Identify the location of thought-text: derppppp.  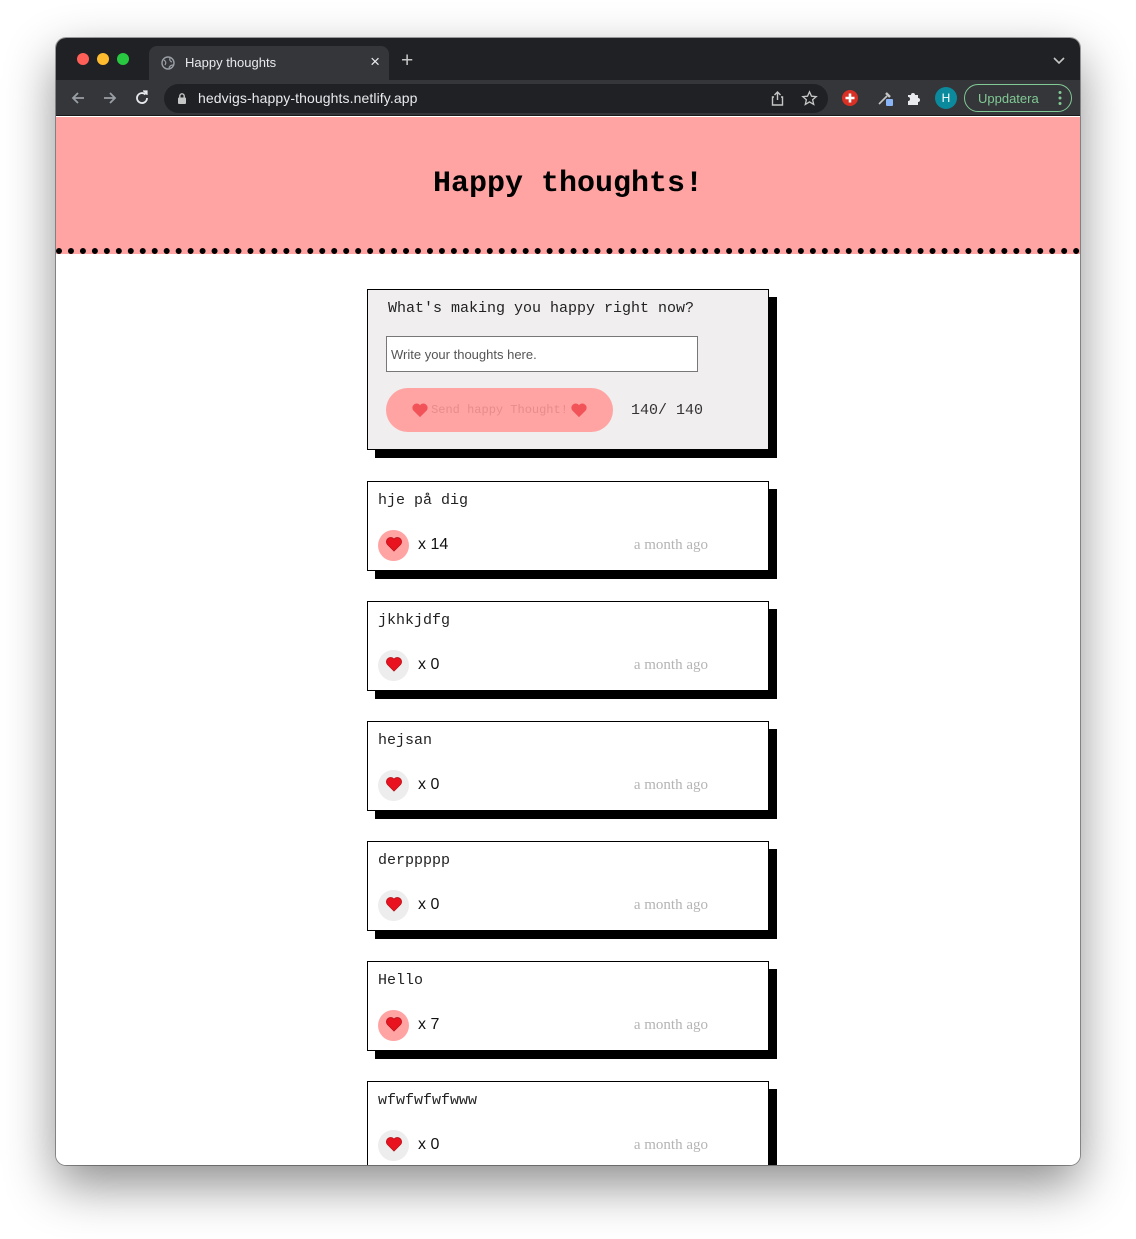
(414, 860).